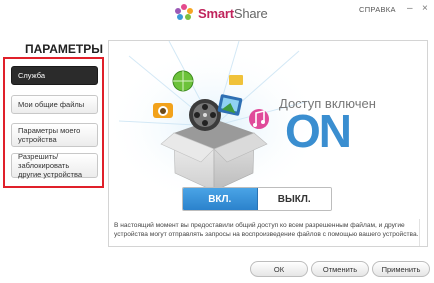 The image size is (434, 283). Describe the element at coordinates (410, 9) in the screenshot. I see `minimize-button: –` at that location.